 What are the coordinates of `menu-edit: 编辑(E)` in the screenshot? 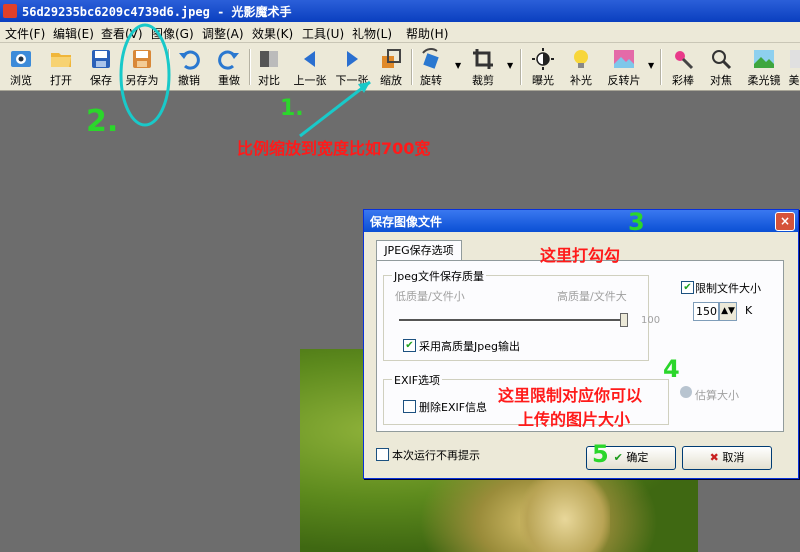 It's located at (73, 33).